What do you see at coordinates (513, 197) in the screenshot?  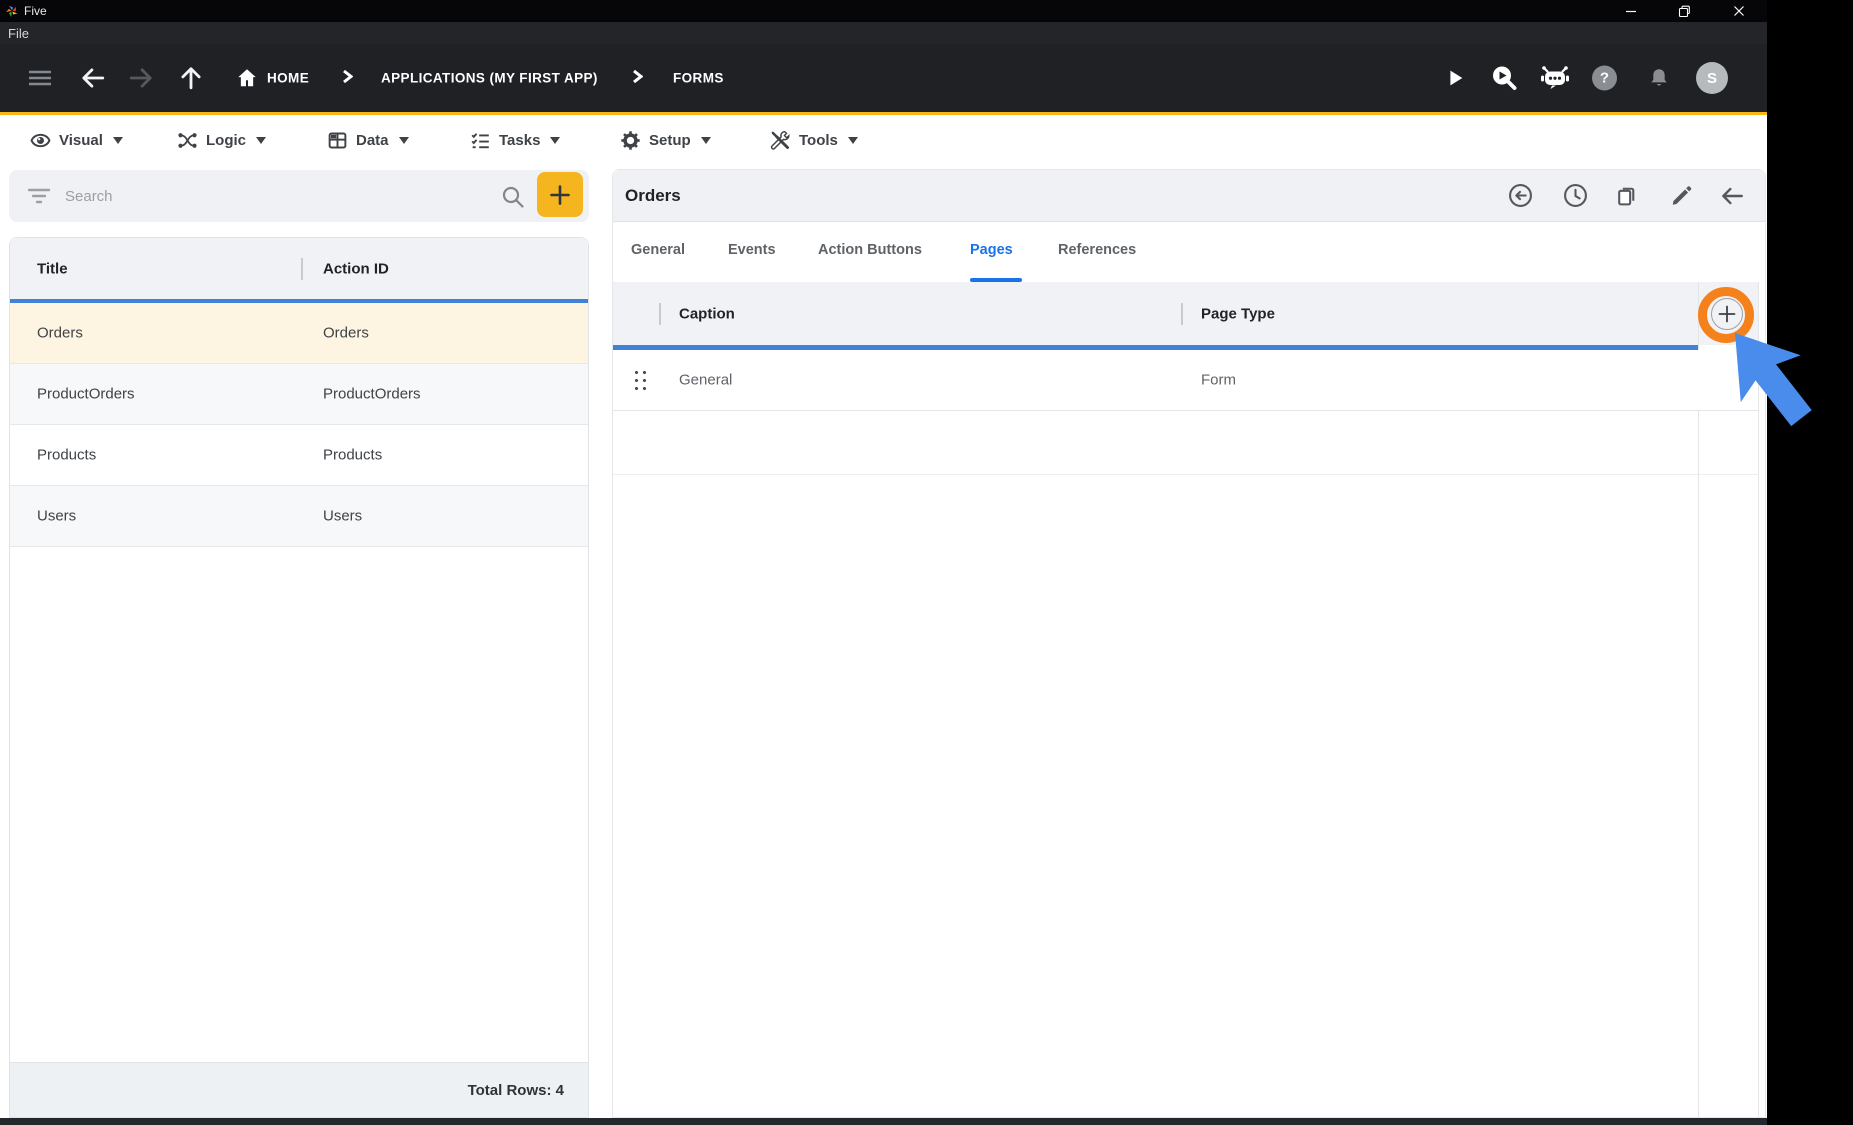 I see `search-icon` at bounding box center [513, 197].